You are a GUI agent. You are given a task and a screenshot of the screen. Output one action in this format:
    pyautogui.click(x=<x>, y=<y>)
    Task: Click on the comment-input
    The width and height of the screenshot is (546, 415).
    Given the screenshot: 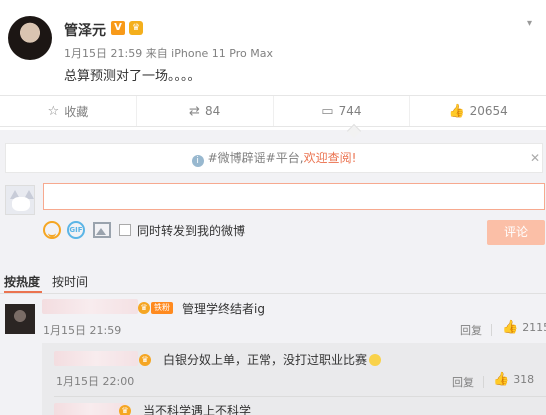 What is the action you would take?
    pyautogui.click(x=294, y=196)
    